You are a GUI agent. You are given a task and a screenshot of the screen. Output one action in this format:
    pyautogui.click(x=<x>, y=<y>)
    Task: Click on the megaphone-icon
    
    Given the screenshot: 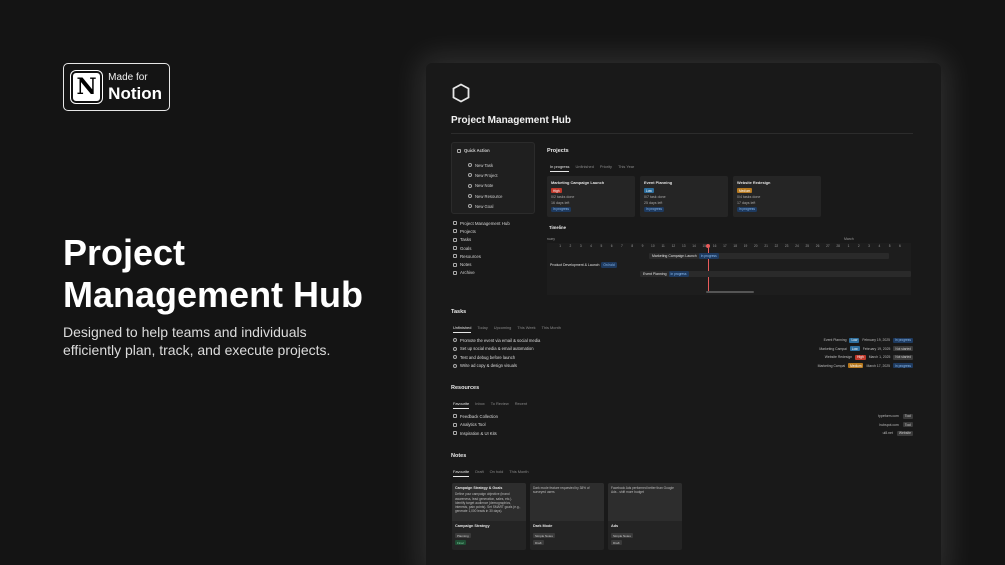 What is the action you would take?
    pyautogui.click(x=459, y=150)
    